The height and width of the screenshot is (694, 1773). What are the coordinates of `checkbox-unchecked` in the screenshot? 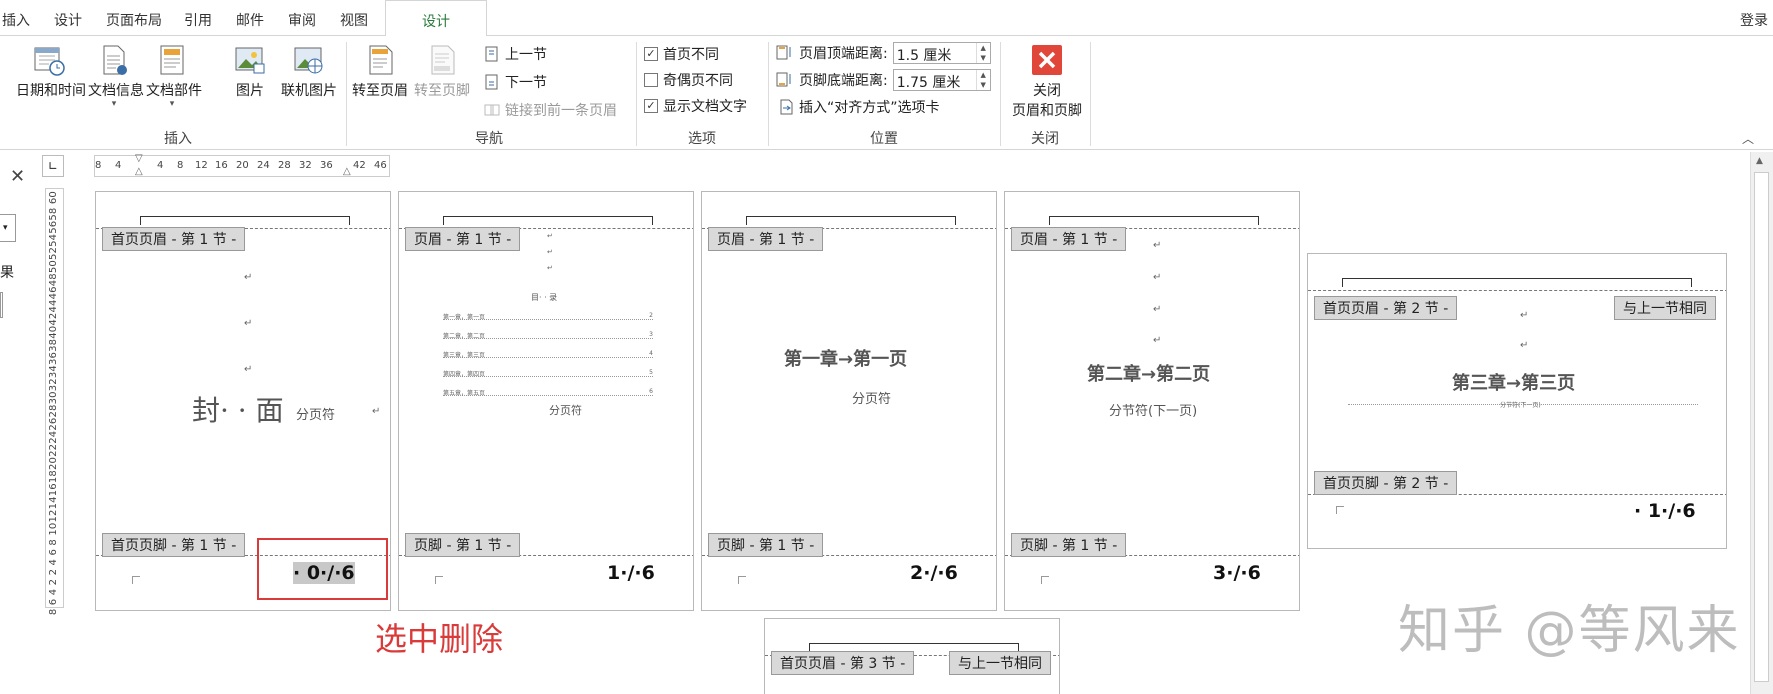 It's located at (651, 80).